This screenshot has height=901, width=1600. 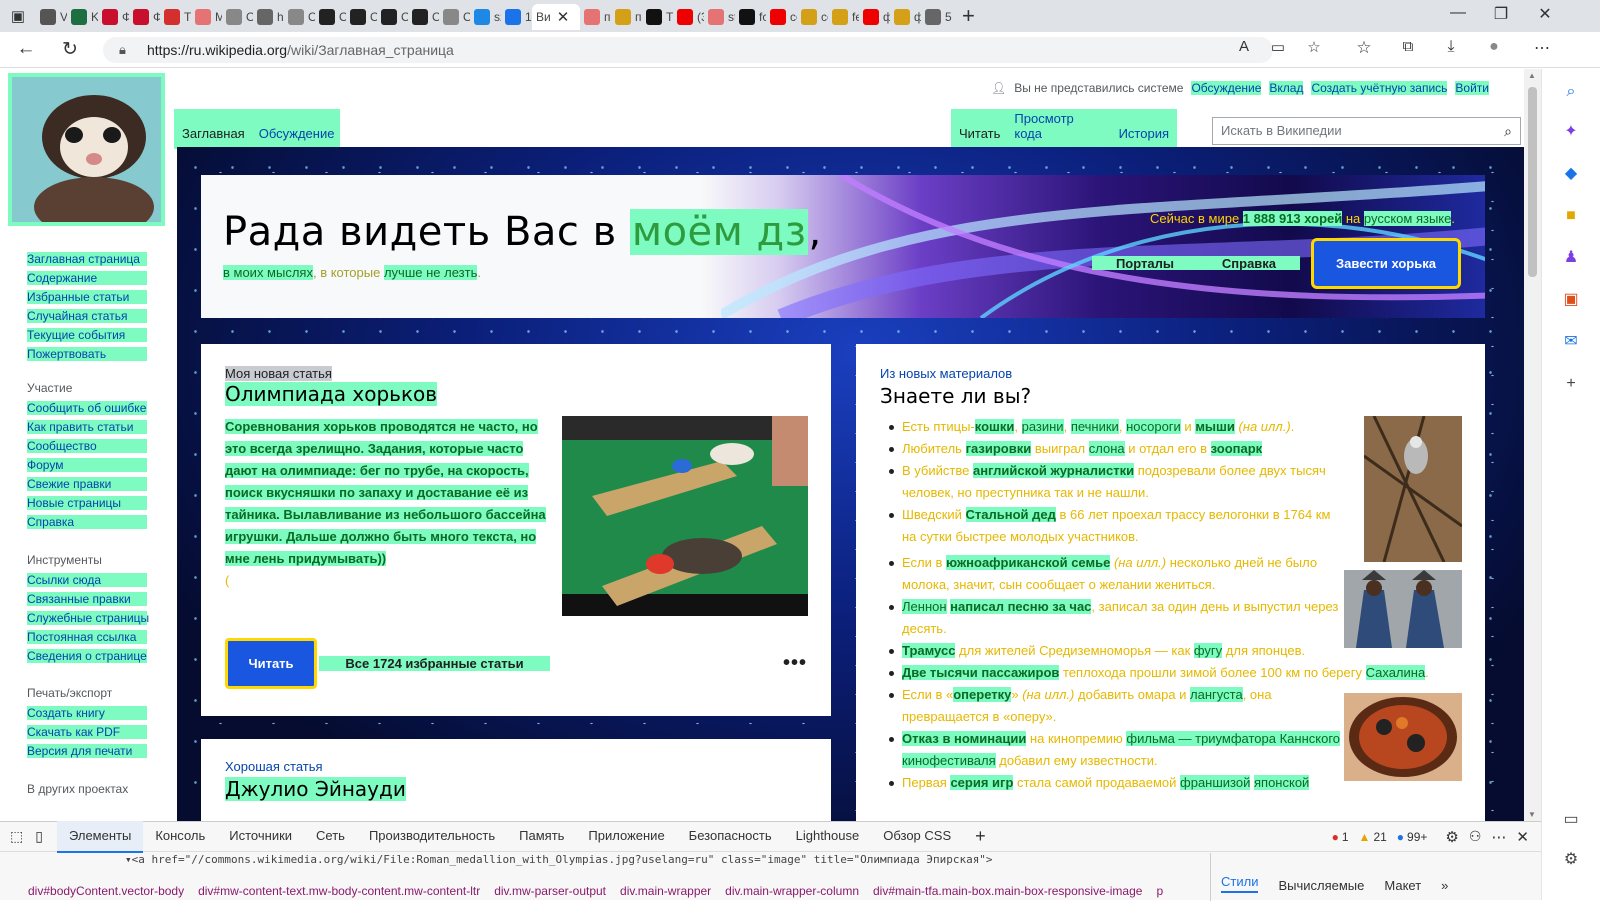 I want to click on personal-link-login: Войти, so click(x=1472, y=88).